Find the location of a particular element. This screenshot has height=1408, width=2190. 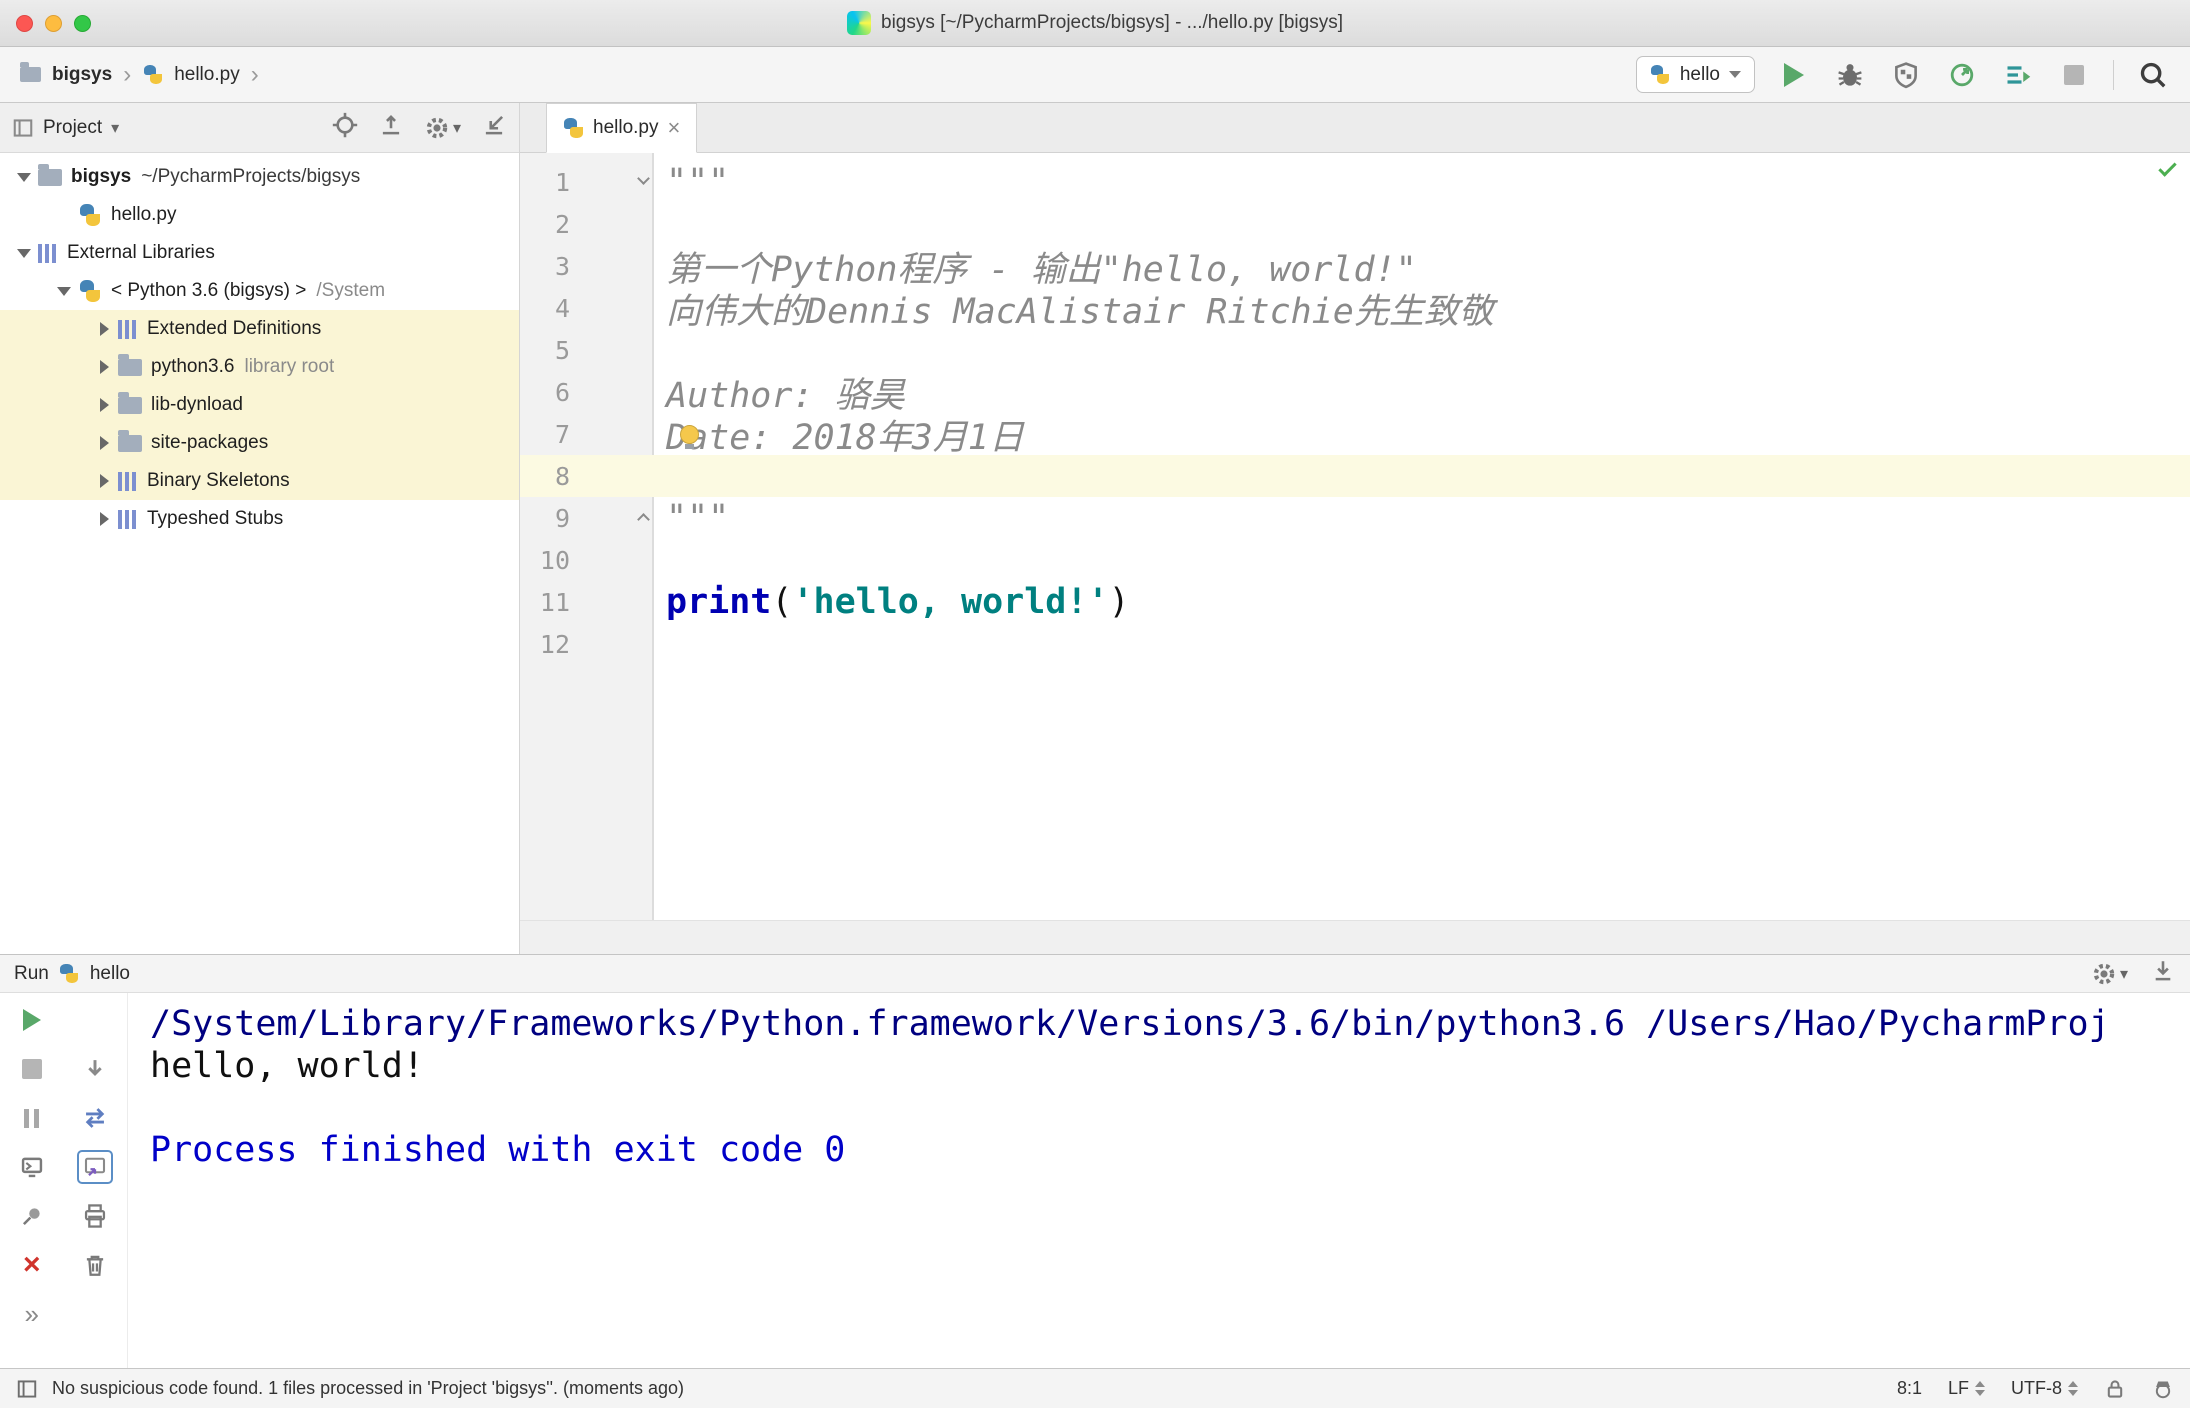

chevron-right-icon is located at coordinates (127, 75).